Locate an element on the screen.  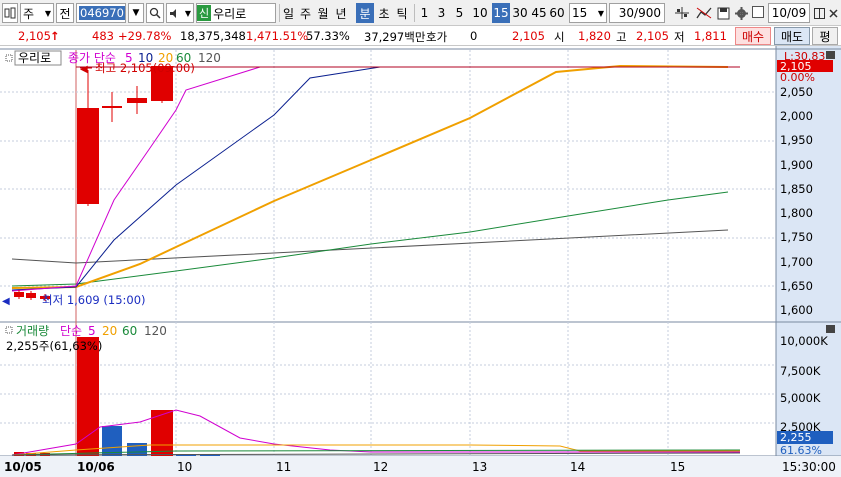
volume-bar is located at coordinates (112, 441).